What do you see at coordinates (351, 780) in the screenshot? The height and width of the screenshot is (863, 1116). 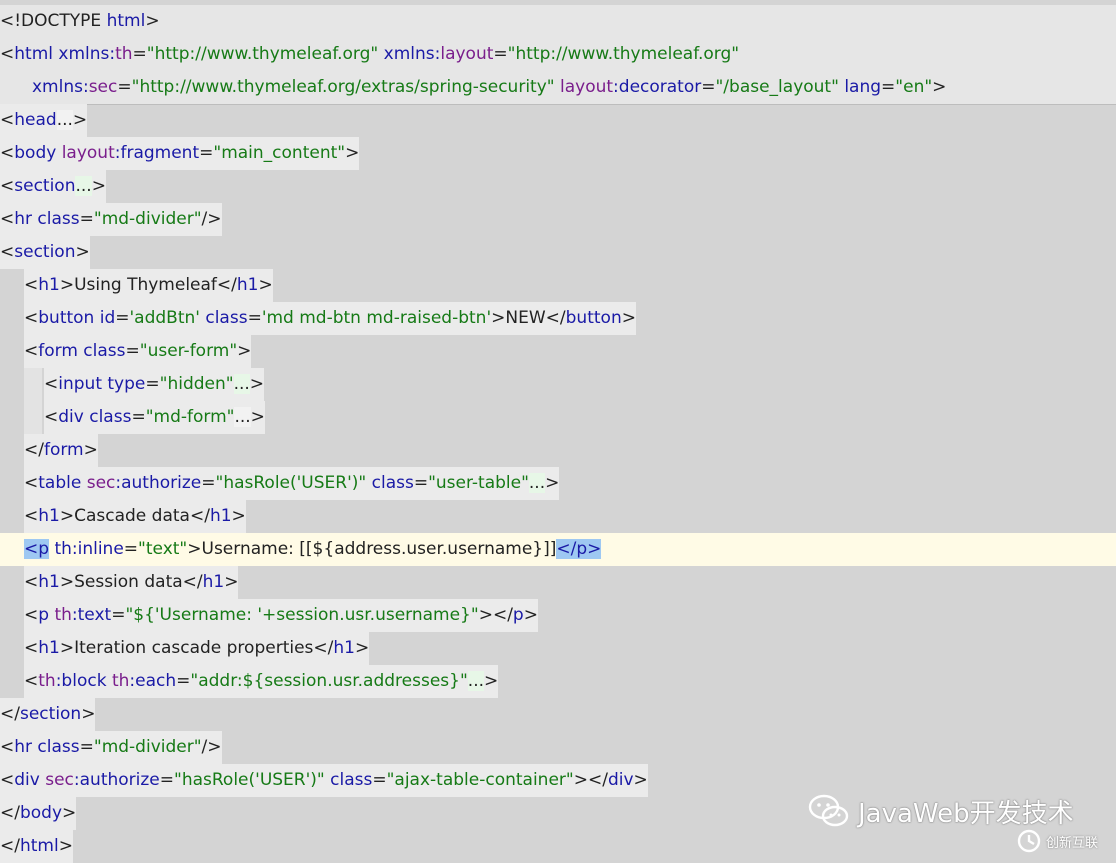 I see `code-token: class` at bounding box center [351, 780].